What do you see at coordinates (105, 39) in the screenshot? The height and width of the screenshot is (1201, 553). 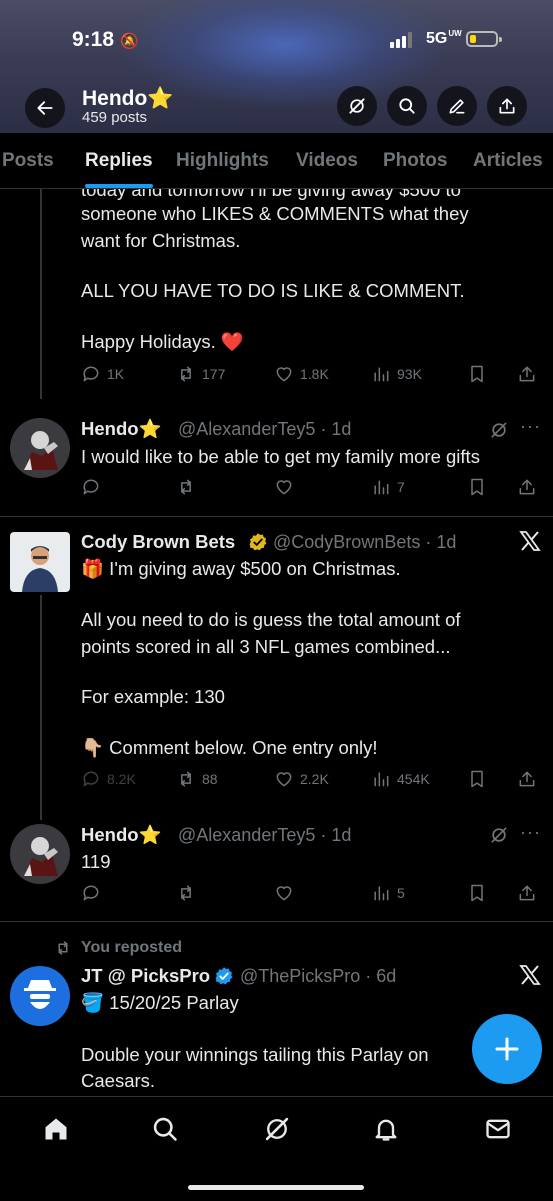 I see `status-time: 9:18 🔕` at bounding box center [105, 39].